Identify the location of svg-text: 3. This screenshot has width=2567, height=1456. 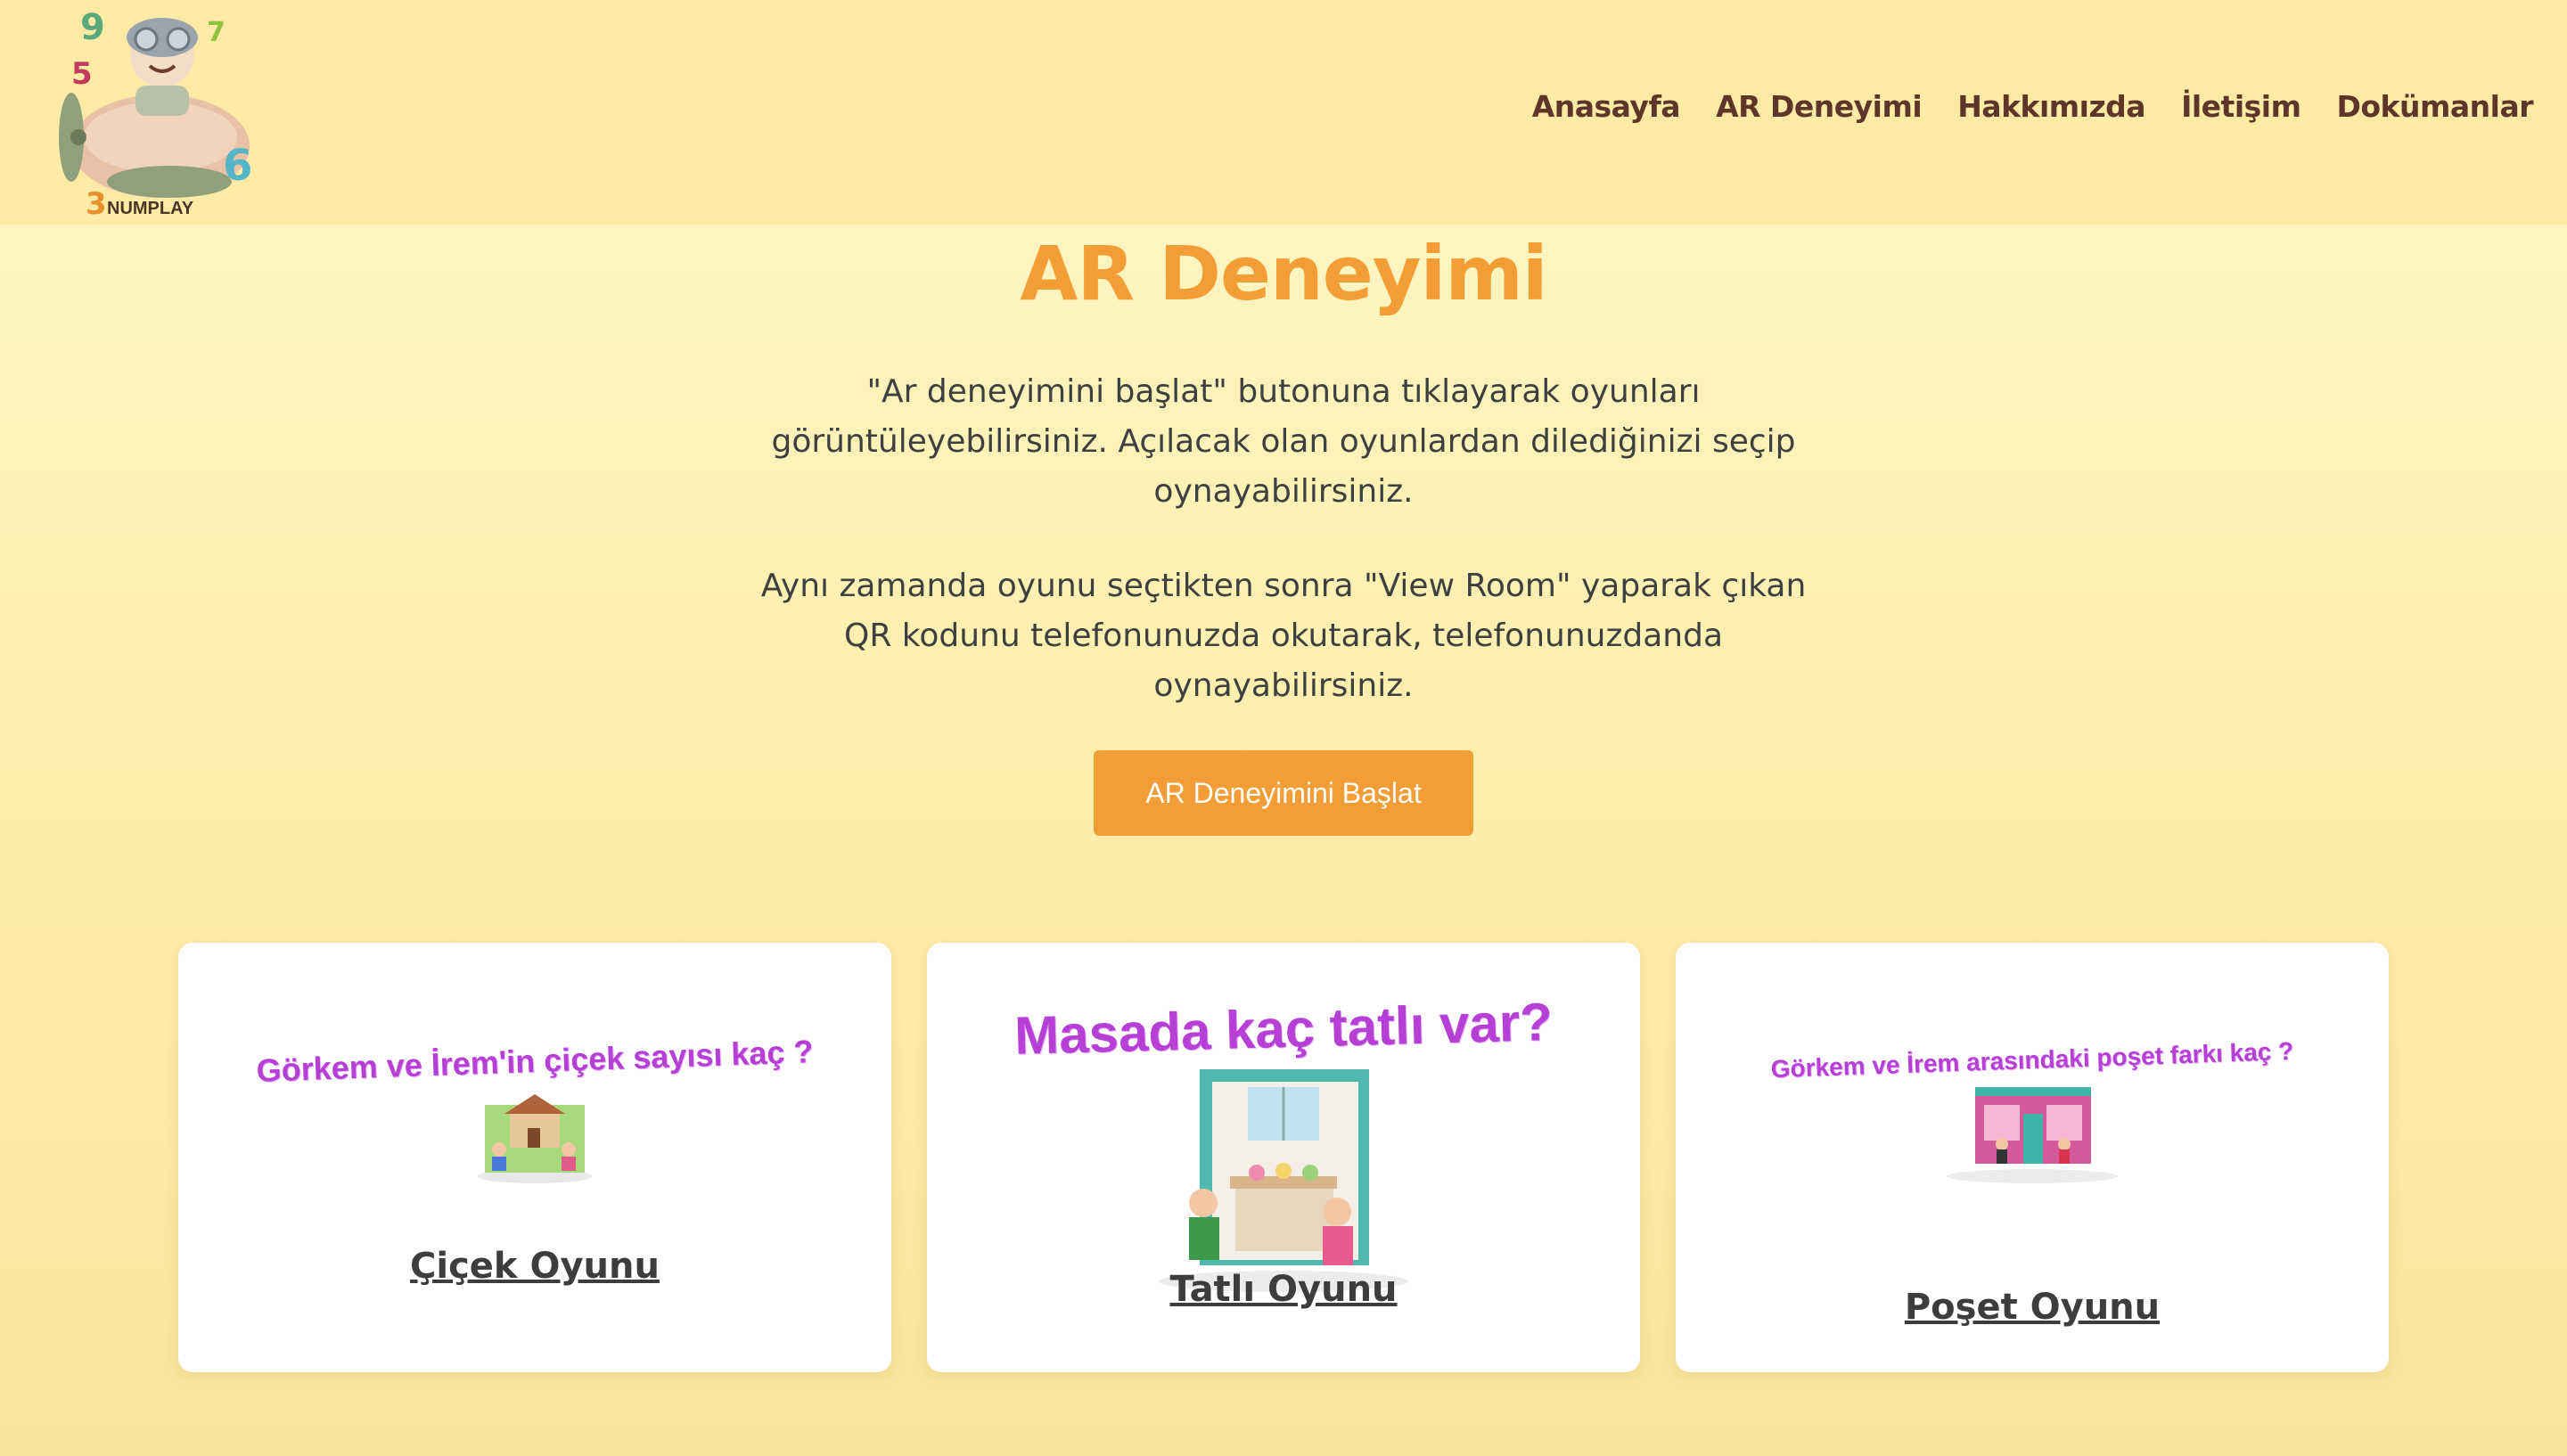
(97, 204).